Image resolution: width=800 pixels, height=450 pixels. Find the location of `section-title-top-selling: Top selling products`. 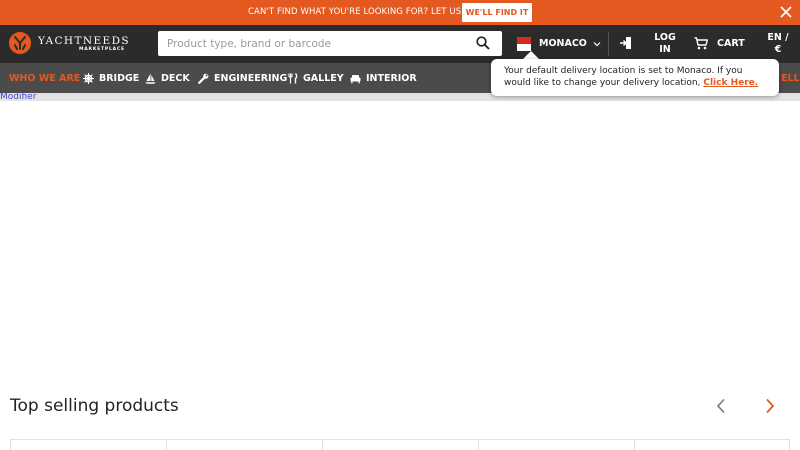

section-title-top-selling: Top selling products is located at coordinates (94, 406).